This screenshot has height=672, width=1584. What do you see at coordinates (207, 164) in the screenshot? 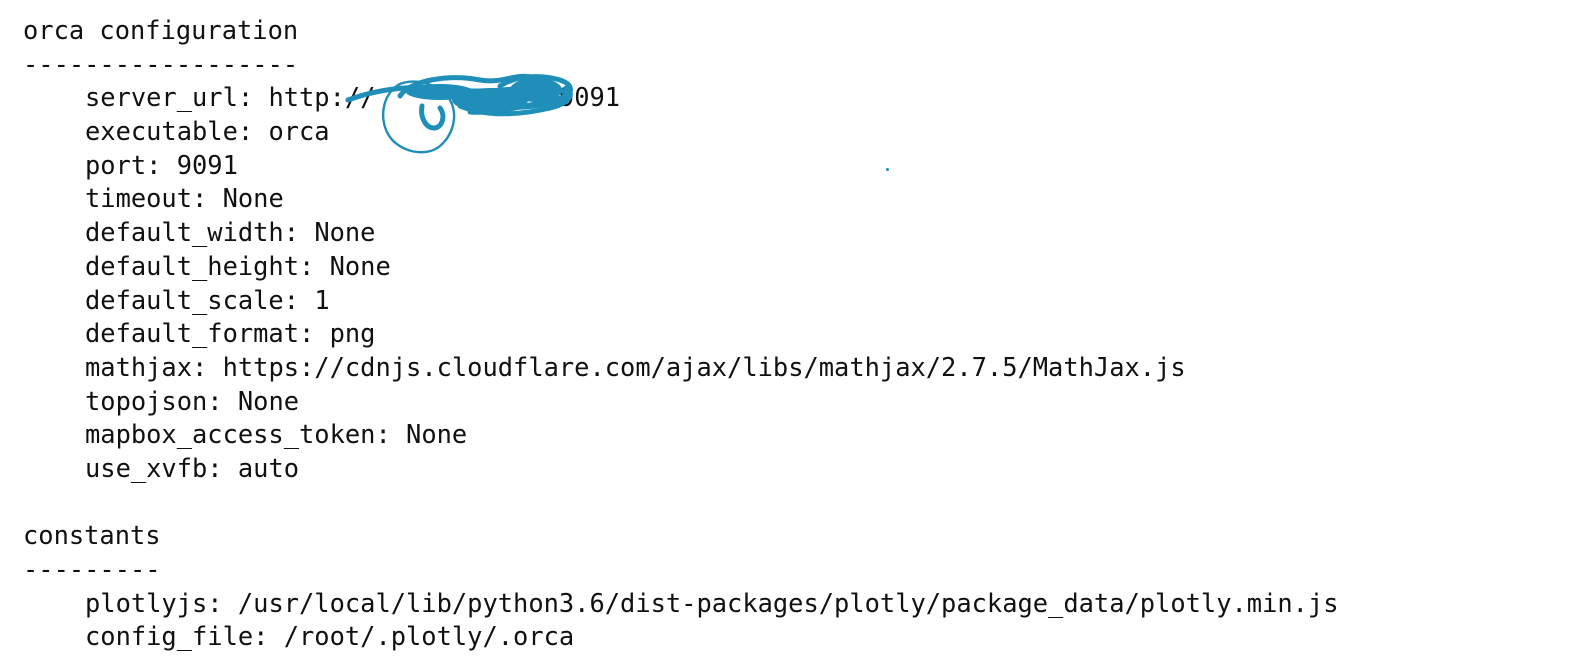
I see `config-value: 9091` at bounding box center [207, 164].